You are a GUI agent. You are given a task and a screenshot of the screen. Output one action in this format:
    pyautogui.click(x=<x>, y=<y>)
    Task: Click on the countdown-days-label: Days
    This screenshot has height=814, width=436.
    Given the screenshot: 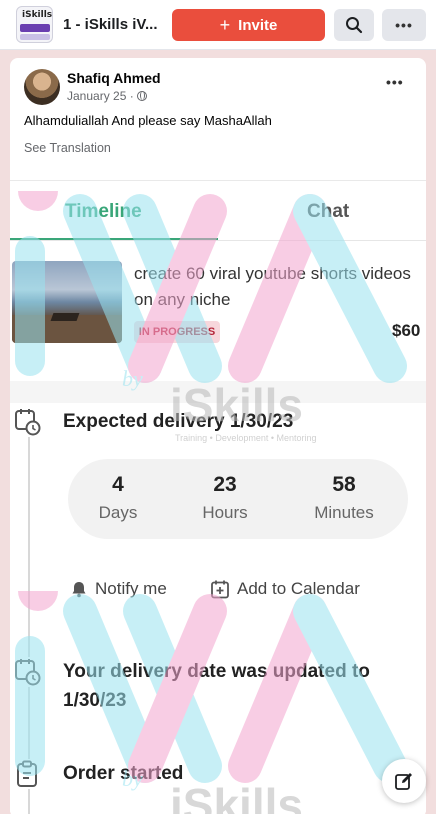 What is the action you would take?
    pyautogui.click(x=118, y=512)
    